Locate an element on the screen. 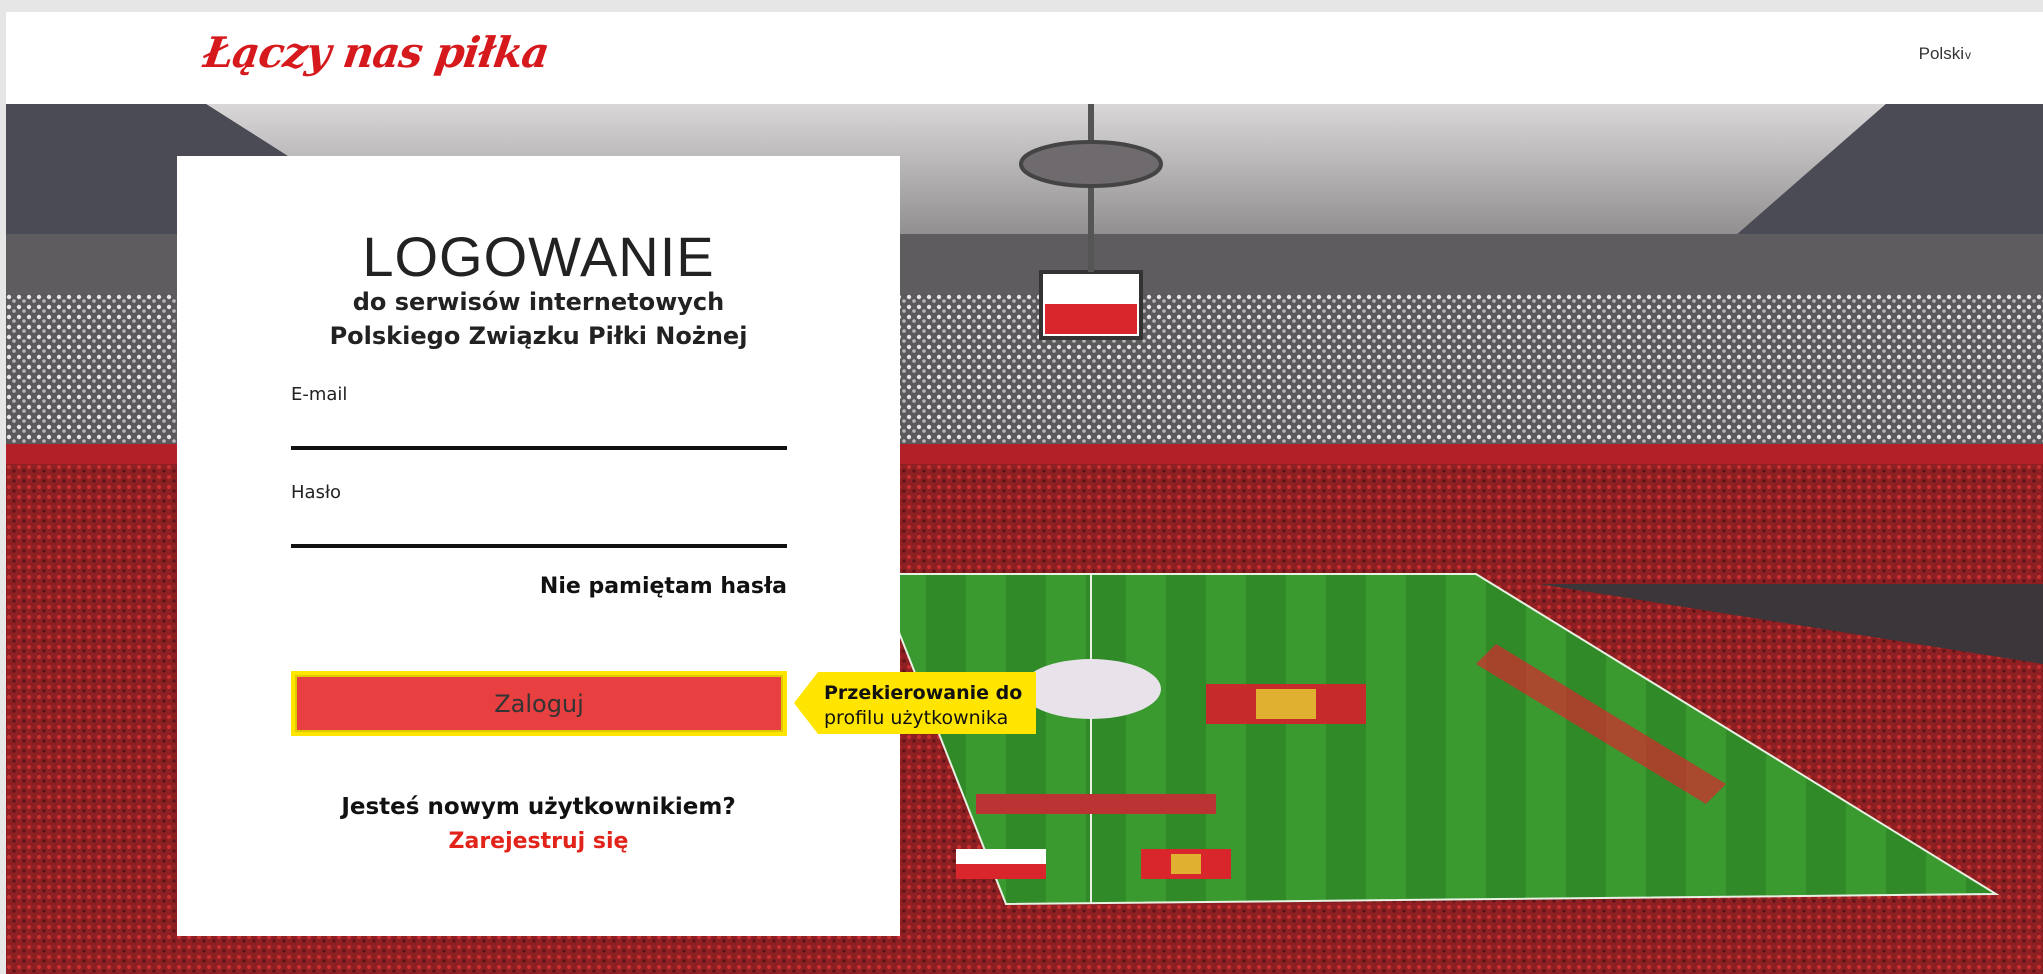  password-label: Hasło is located at coordinates (316, 492).